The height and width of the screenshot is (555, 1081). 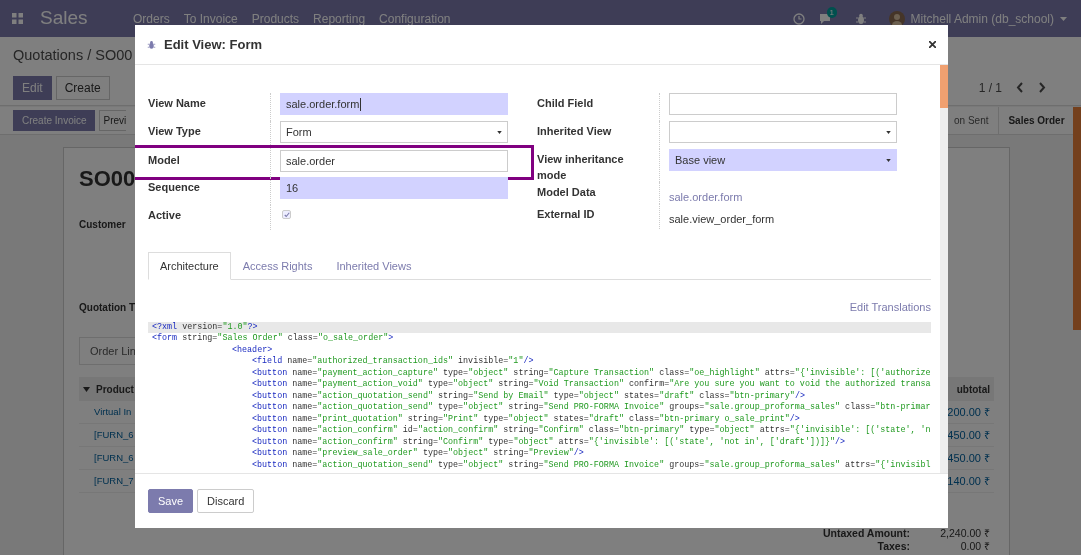 What do you see at coordinates (339, 18) in the screenshot?
I see `menu-item: Reporting` at bounding box center [339, 18].